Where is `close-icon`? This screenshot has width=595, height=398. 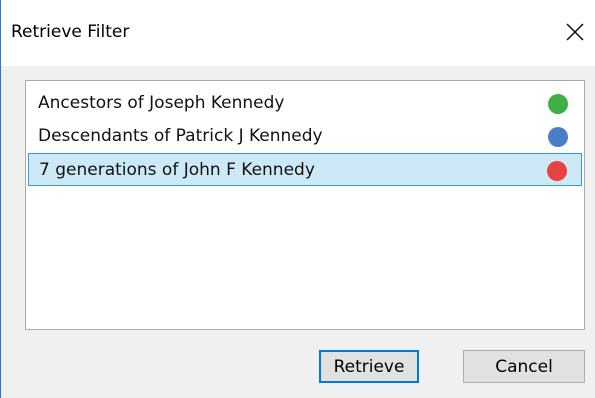
close-icon is located at coordinates (575, 32).